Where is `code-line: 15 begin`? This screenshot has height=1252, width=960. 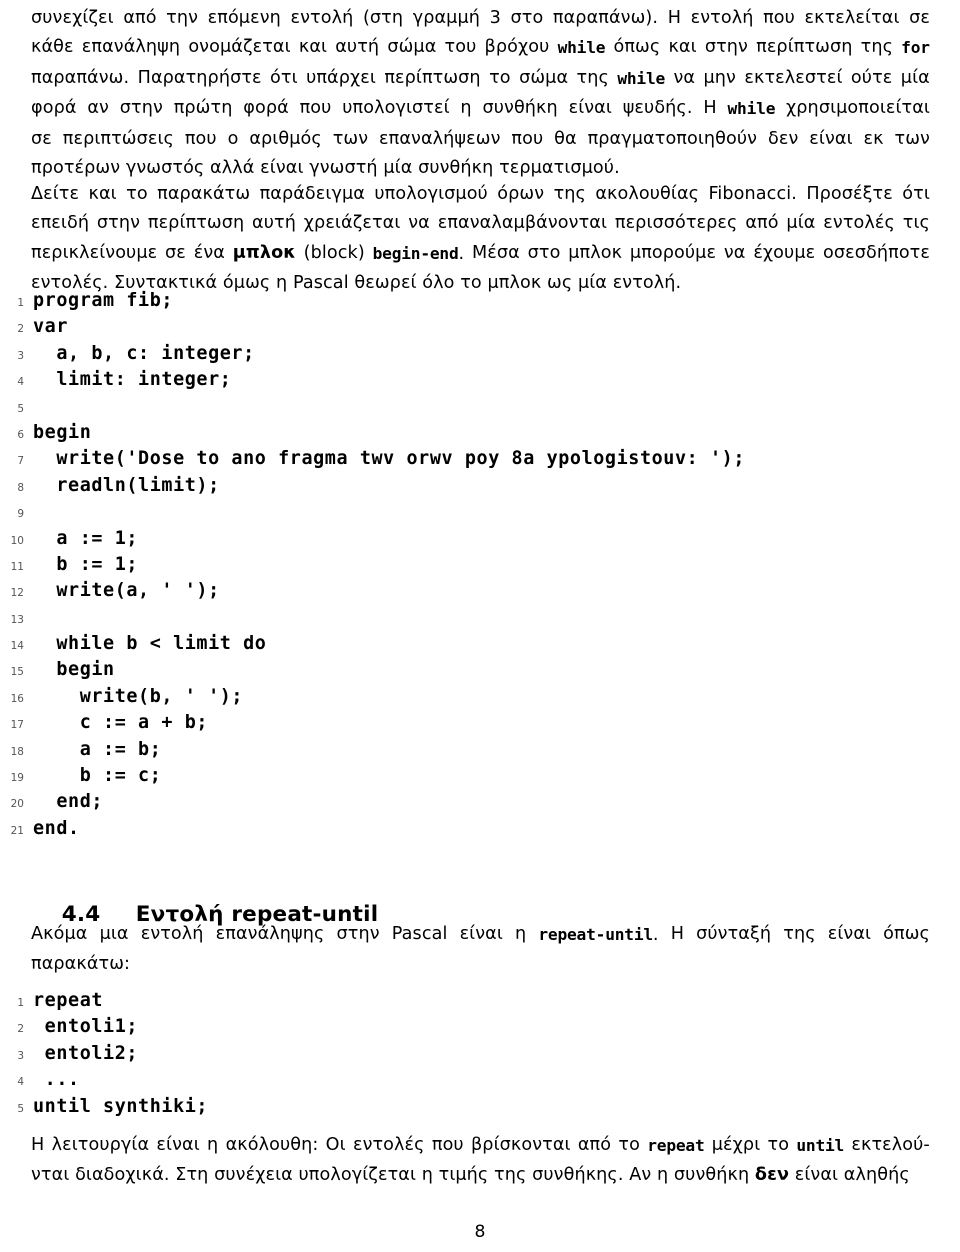
code-line: 15 begin is located at coordinates (480, 670).